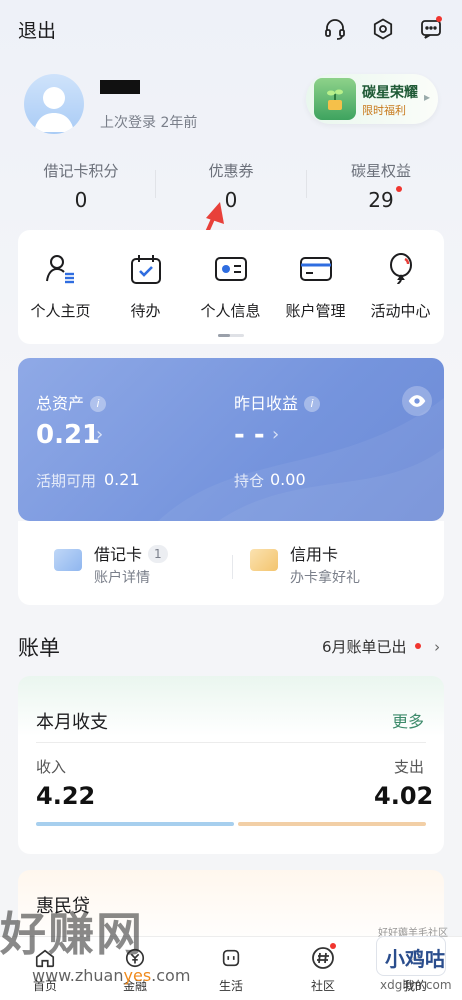 The image size is (462, 1000). What do you see at coordinates (66, 796) in the screenshot?
I see `income-value: 4.22` at bounding box center [66, 796].